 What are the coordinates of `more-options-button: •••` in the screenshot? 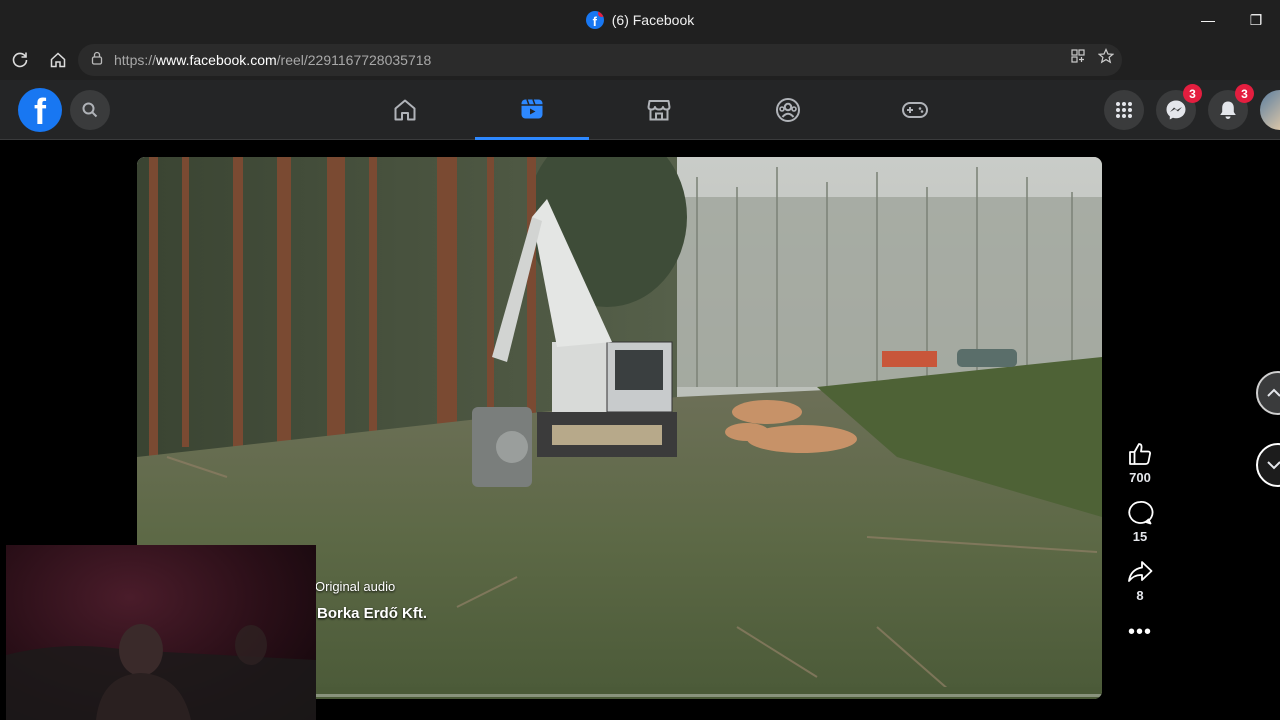 It's located at (1140, 632).